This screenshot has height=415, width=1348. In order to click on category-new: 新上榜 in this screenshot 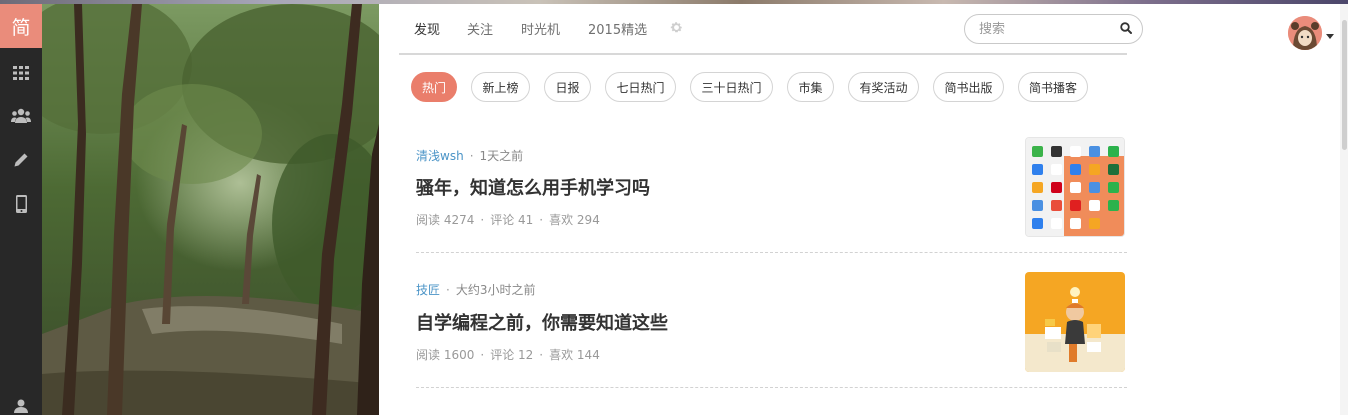, I will do `click(500, 87)`.